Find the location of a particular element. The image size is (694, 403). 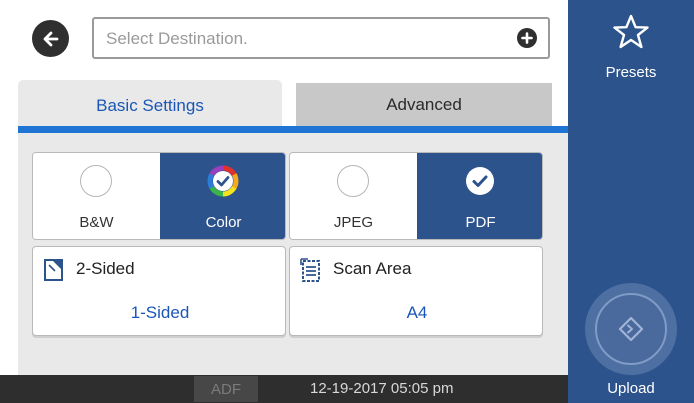

adf-badge: ADF is located at coordinates (226, 389).